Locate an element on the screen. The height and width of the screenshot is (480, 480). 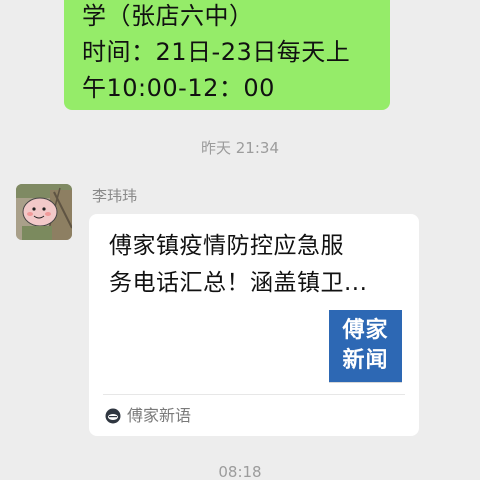
article-source: 傅家新语 is located at coordinates (148, 416).